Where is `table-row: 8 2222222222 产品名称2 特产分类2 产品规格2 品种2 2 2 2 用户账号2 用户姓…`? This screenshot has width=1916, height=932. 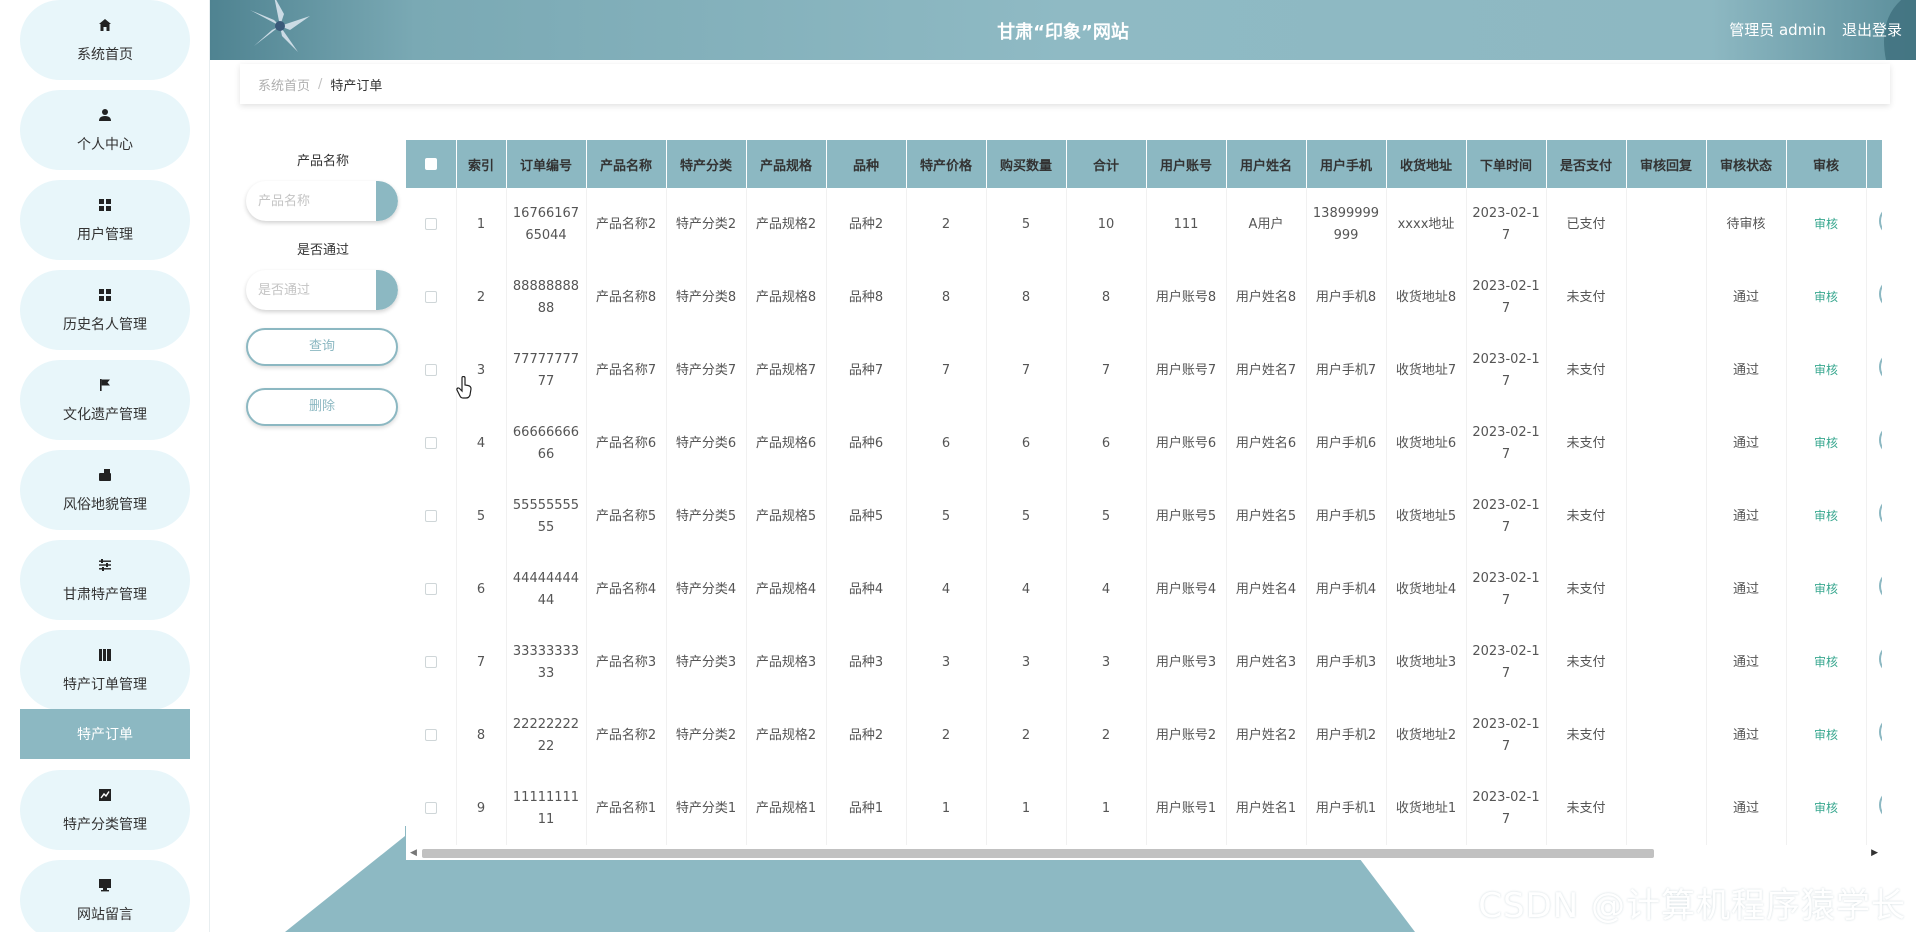
table-row: 8 2222222222 产品名称2 特产分类2 产品规格2 品种2 2 2 2 用户账号2 用户姓… is located at coordinates (1144, 735).